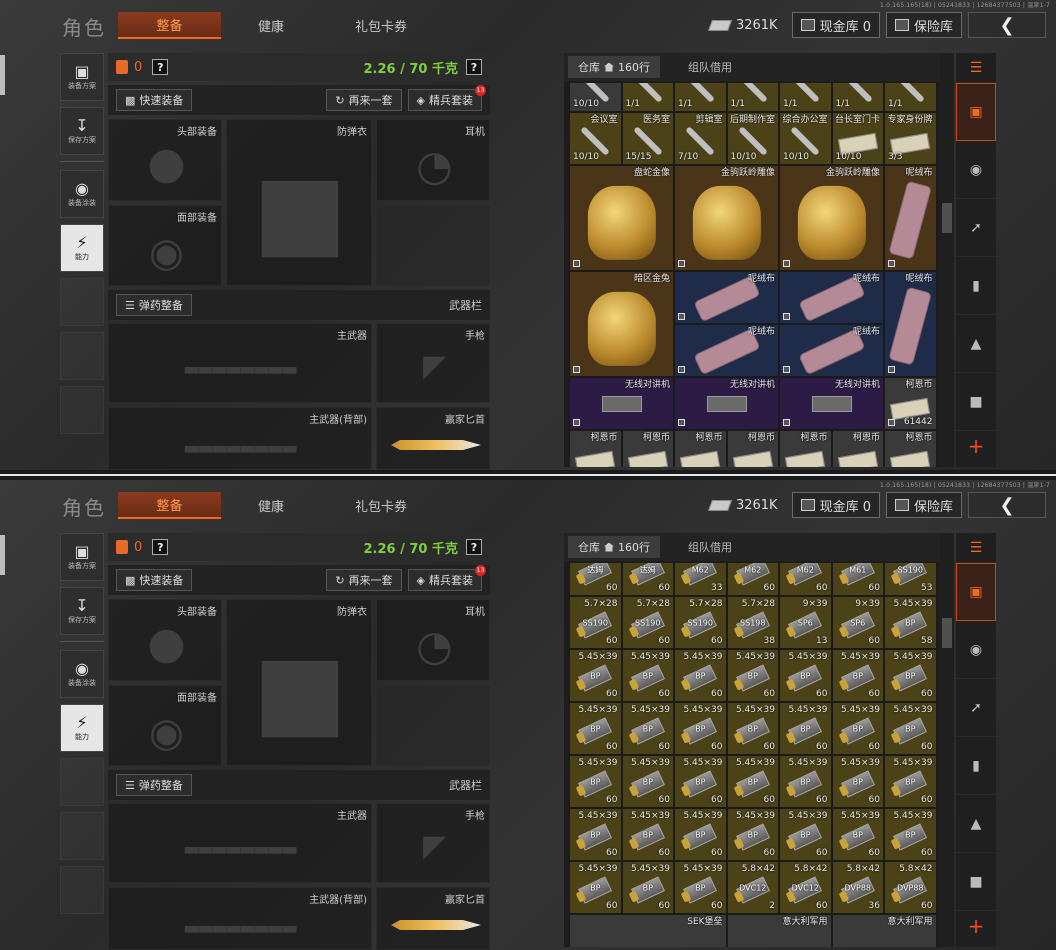 The image size is (1056, 950). I want to click on stash-item: 9×19达姆60, so click(595, 579).